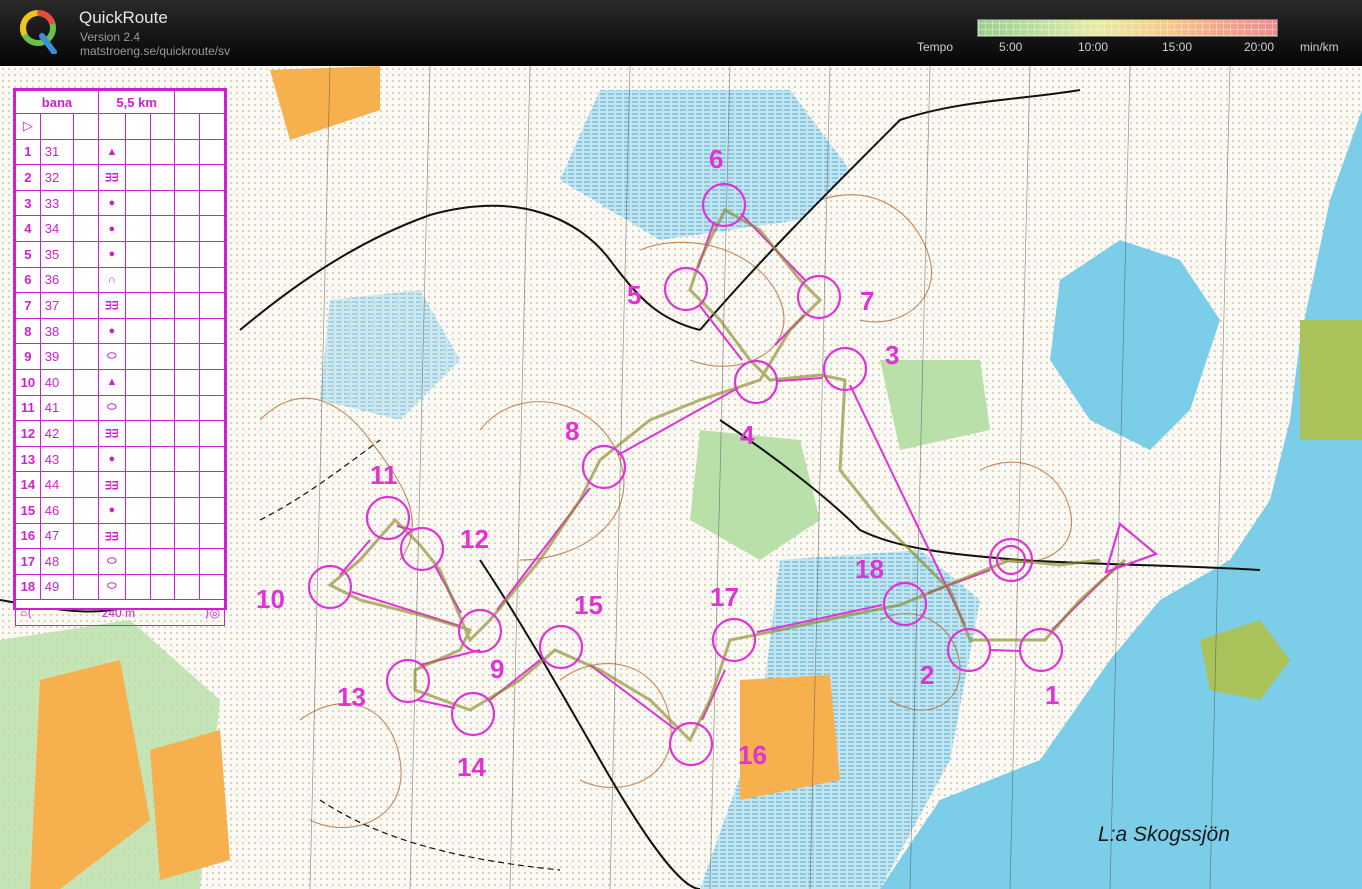 The width and height of the screenshot is (1362, 889). What do you see at coordinates (351, 697) in the screenshot?
I see `control-label-13: 13` at bounding box center [351, 697].